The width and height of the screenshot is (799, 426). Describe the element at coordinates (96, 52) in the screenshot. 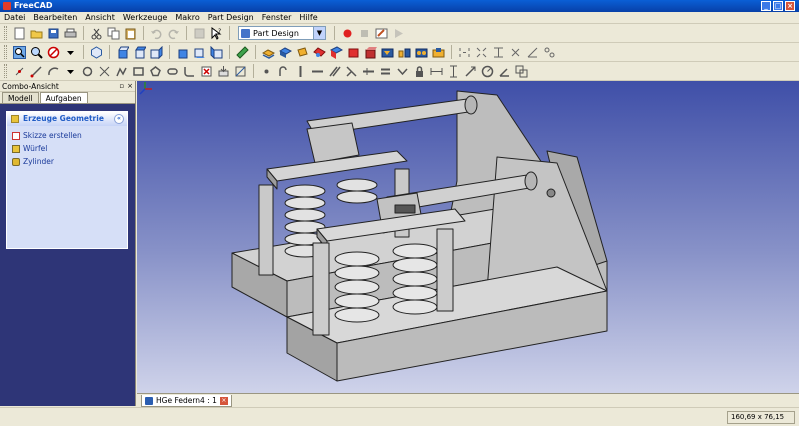

I see `isometric-icon` at that location.